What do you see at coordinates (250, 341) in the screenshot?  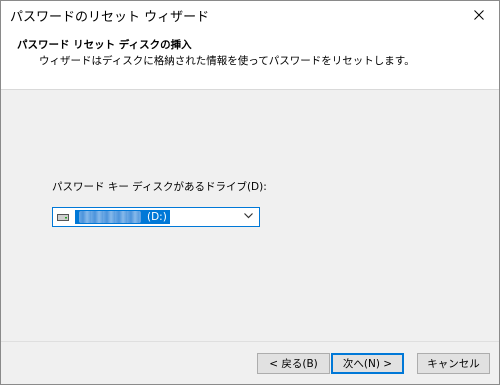 I see `footer-divider` at bounding box center [250, 341].